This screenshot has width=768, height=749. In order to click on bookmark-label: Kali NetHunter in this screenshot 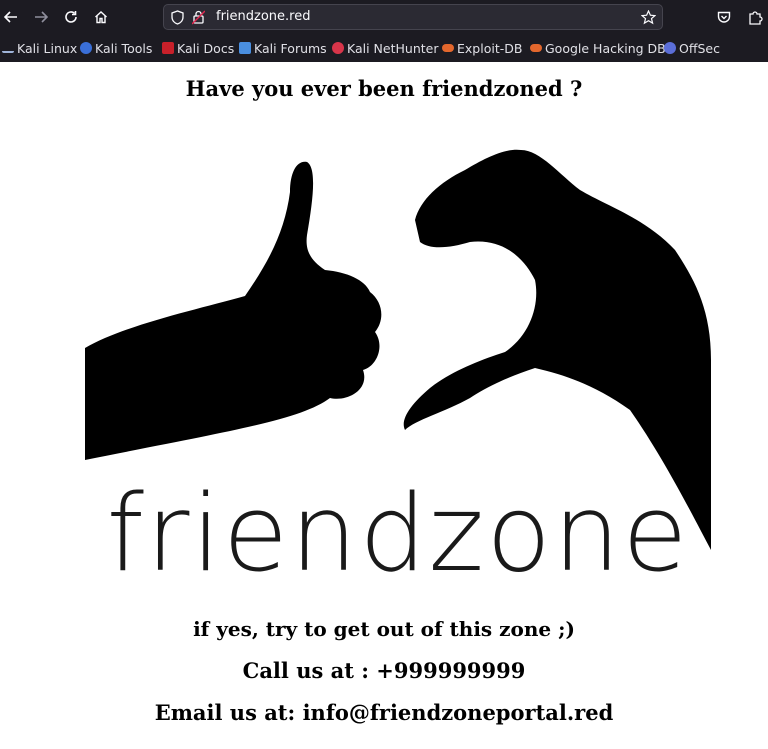, I will do `click(393, 48)`.